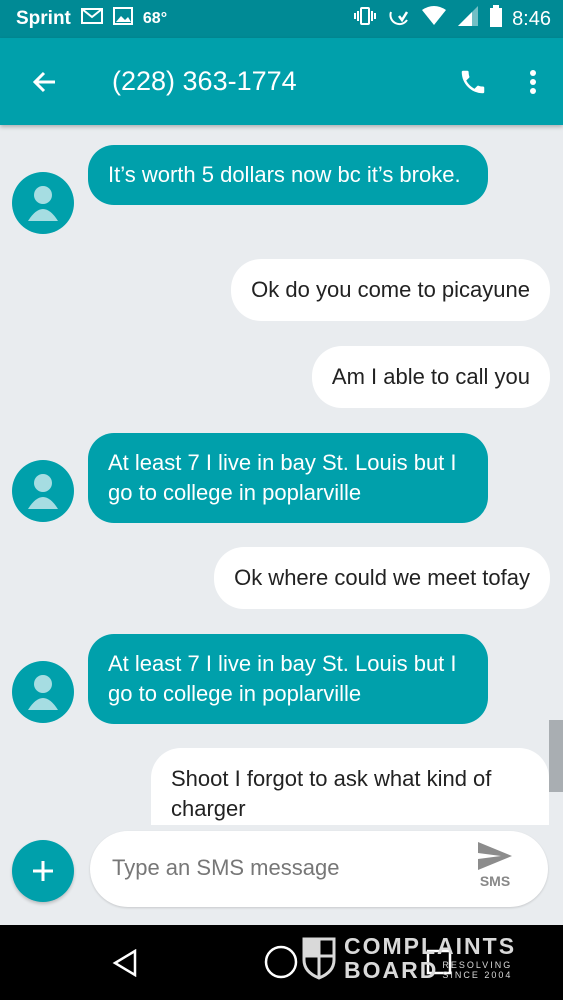 The image size is (563, 1000). I want to click on contact-title: (228) 363-1774, so click(204, 81).